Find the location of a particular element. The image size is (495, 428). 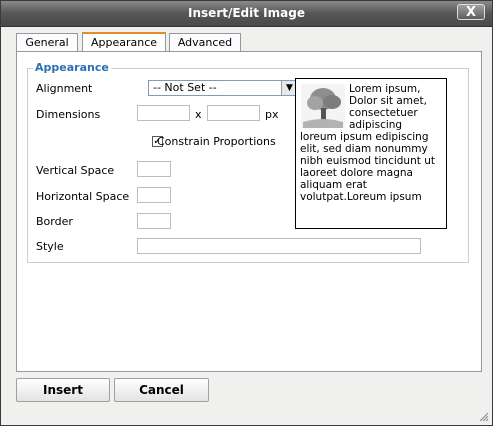

insert-button: Insert is located at coordinates (63, 390).